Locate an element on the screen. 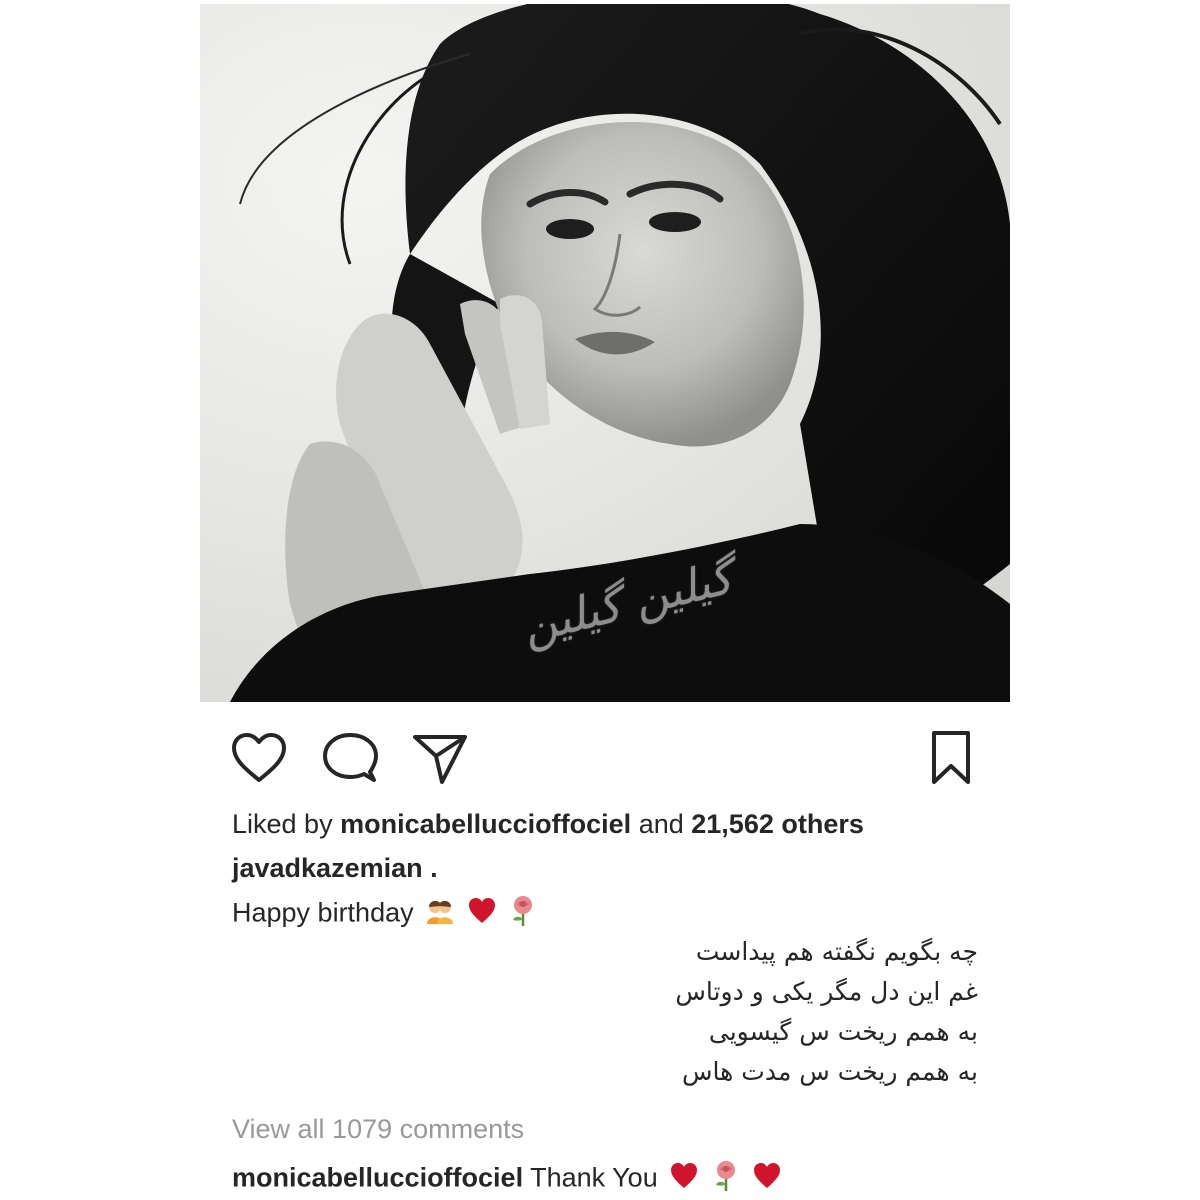 The width and height of the screenshot is (1200, 1200). likes-joiner: and is located at coordinates (661, 824).